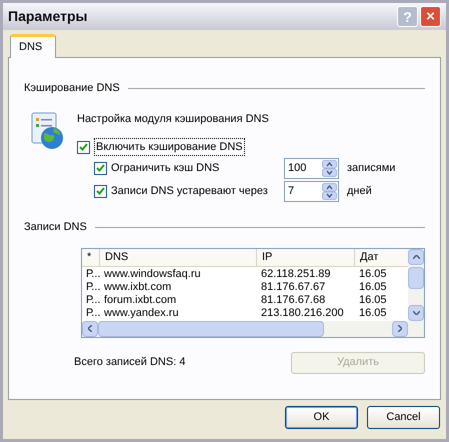 The height and width of the screenshot is (442, 449). What do you see at coordinates (169, 147) in the screenshot?
I see `checkbox-label: Включить кэширование DNS` at bounding box center [169, 147].